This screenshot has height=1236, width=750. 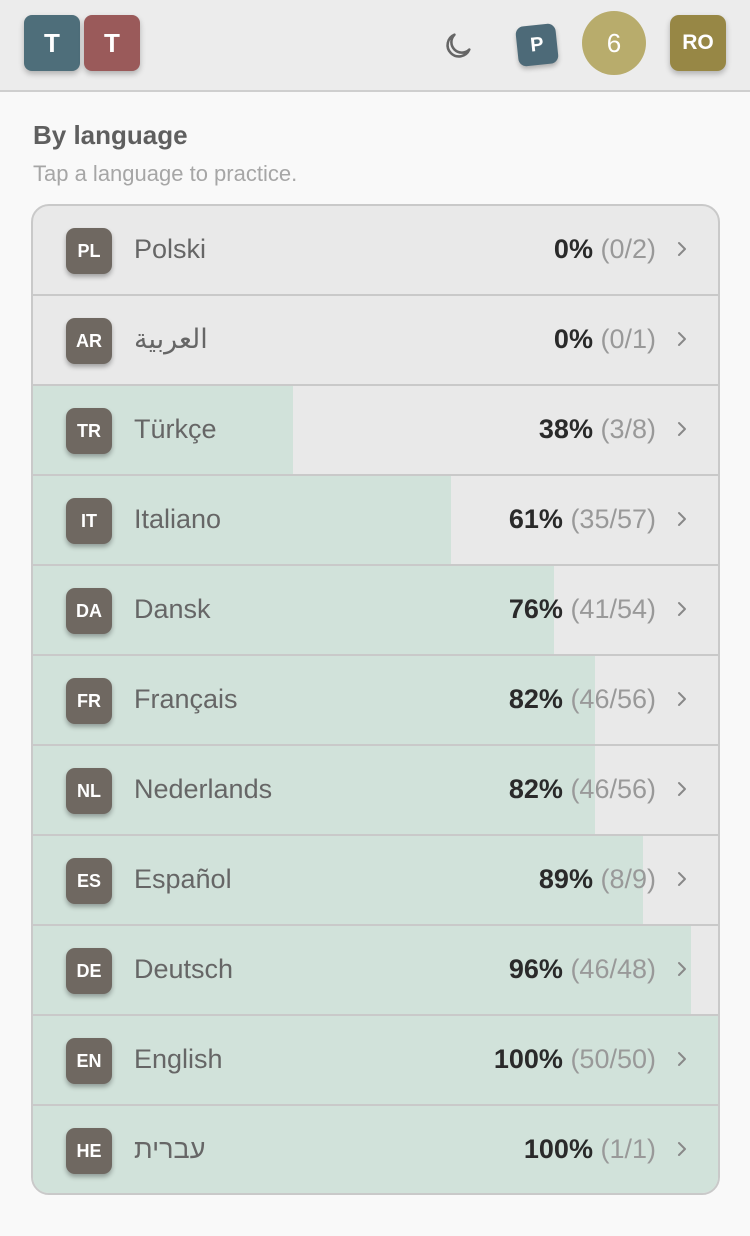 I want to click on p-badge-button: P, so click(x=537, y=45).